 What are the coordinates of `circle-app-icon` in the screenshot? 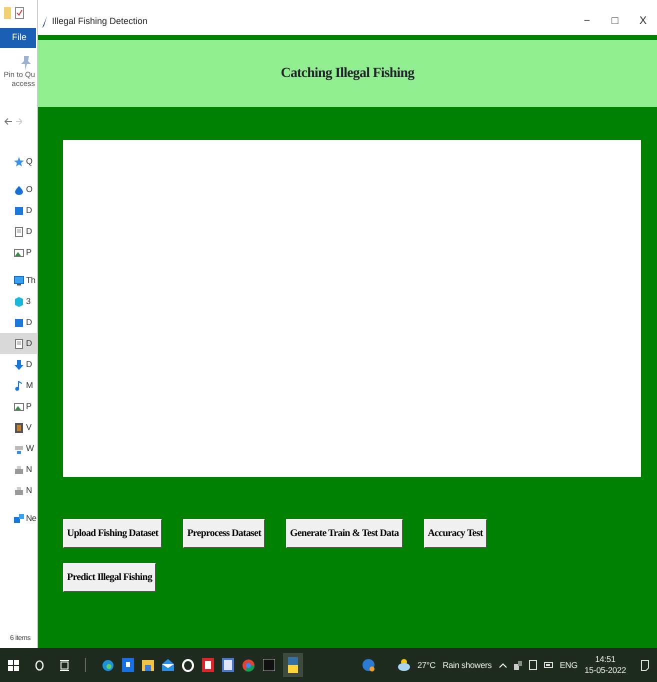 It's located at (248, 665).